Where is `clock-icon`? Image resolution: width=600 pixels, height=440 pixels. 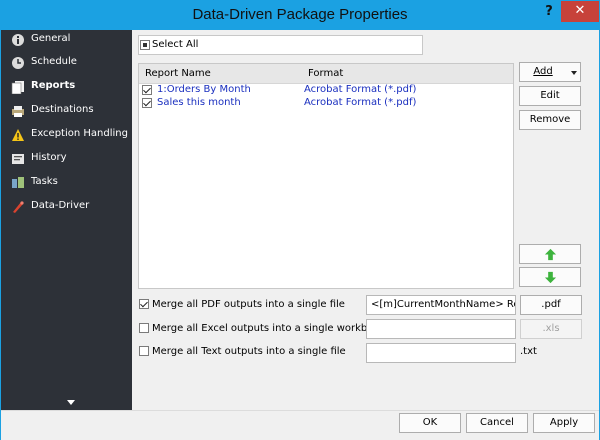
clock-icon is located at coordinates (18, 63).